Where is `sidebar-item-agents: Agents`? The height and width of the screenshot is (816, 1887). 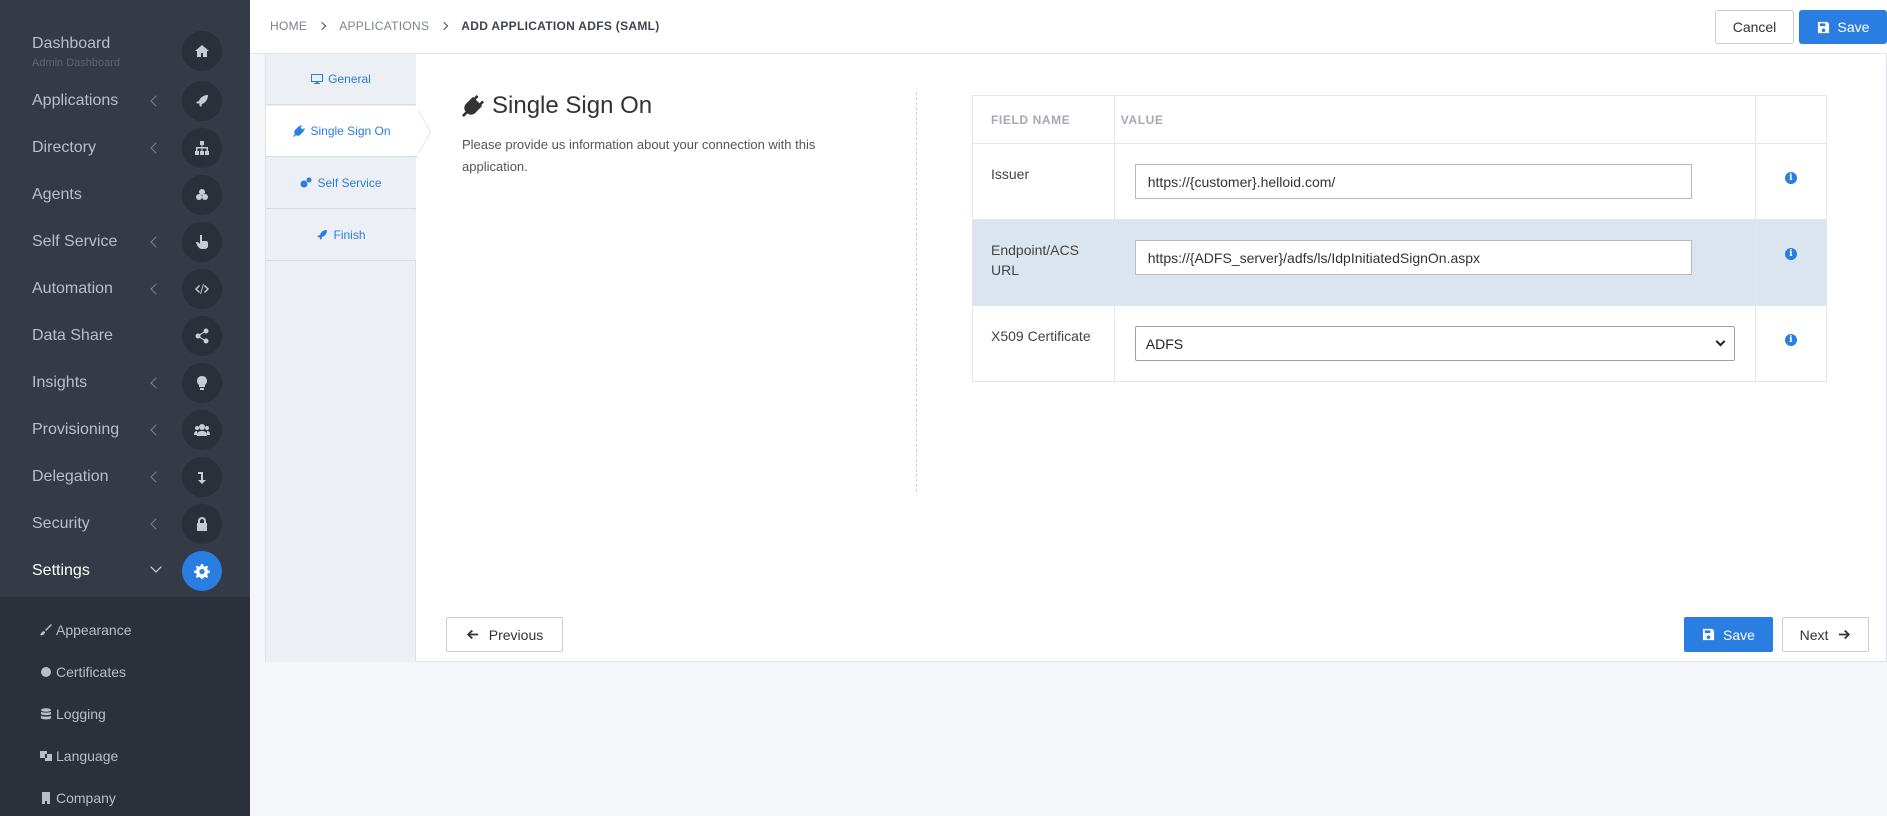 sidebar-item-agents: Agents is located at coordinates (125, 194).